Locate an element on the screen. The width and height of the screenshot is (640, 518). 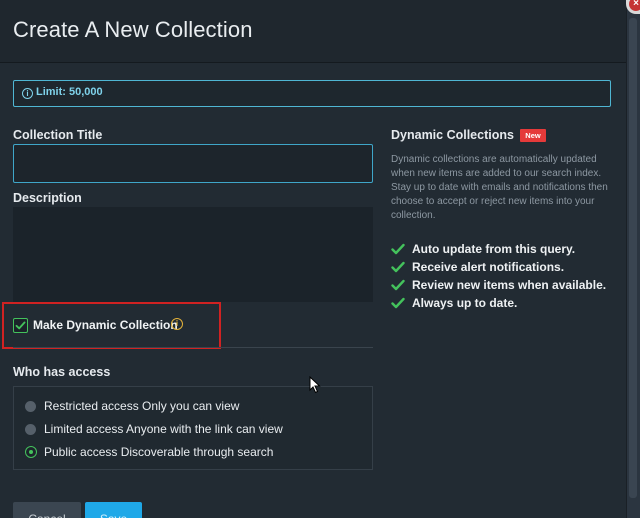
dynamic-collection-label: Make Dynamic Collection is located at coordinates (105, 325).